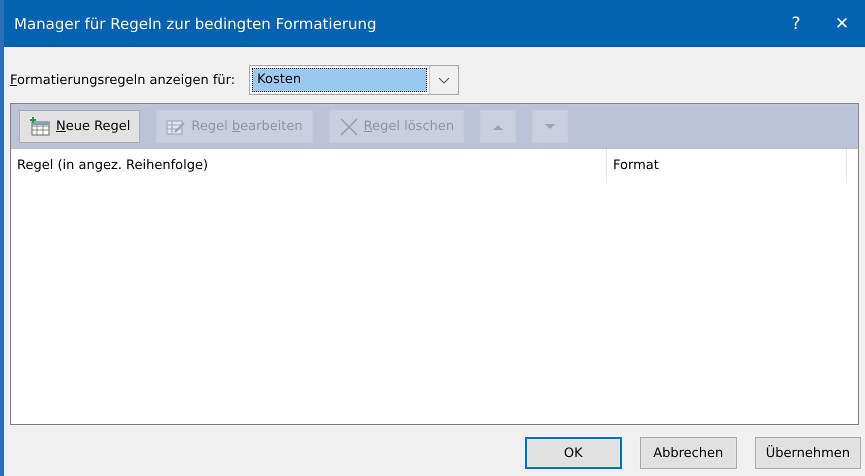 This screenshot has height=476, width=865. What do you see at coordinates (176, 127) in the screenshot?
I see `edit-table-icon` at bounding box center [176, 127].